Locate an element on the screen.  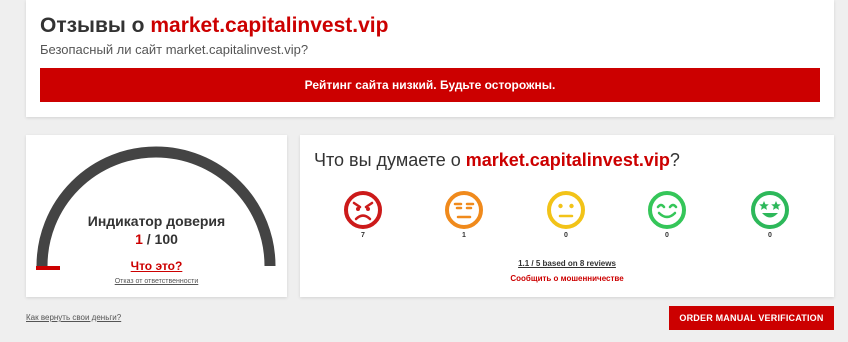
trust-score: 1 / 100 is located at coordinates (156, 239).